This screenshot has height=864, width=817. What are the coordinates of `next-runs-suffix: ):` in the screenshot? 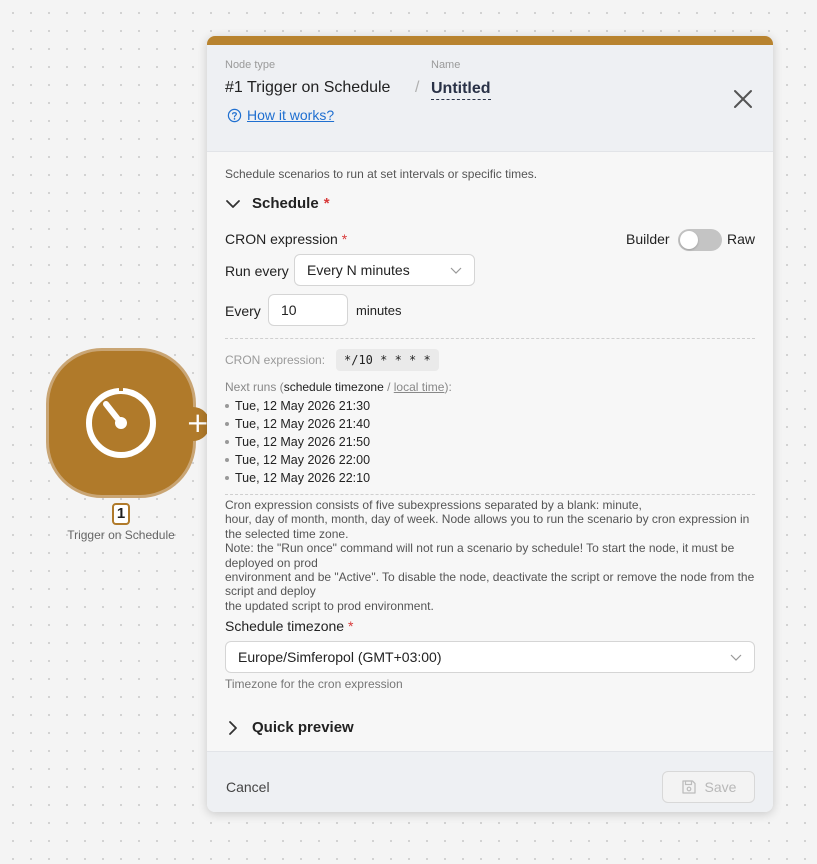 It's located at (448, 387).